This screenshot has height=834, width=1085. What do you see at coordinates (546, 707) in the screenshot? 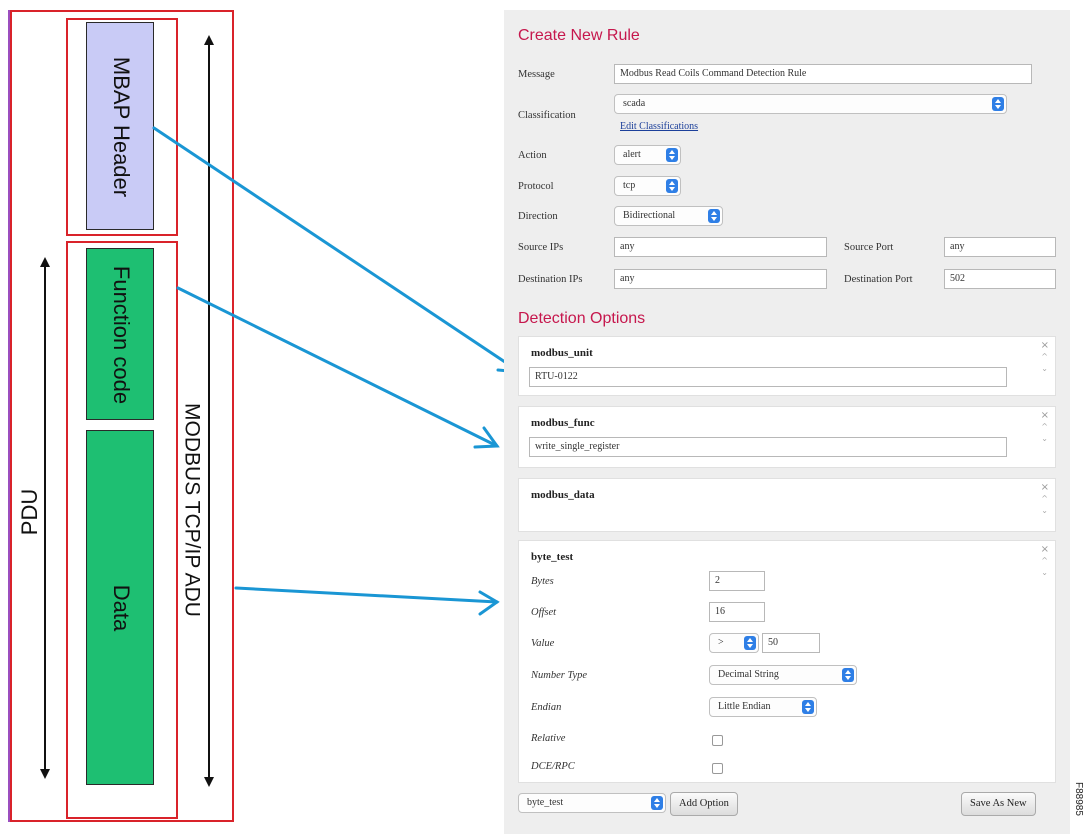
I see `endian-label: Endian` at bounding box center [546, 707].